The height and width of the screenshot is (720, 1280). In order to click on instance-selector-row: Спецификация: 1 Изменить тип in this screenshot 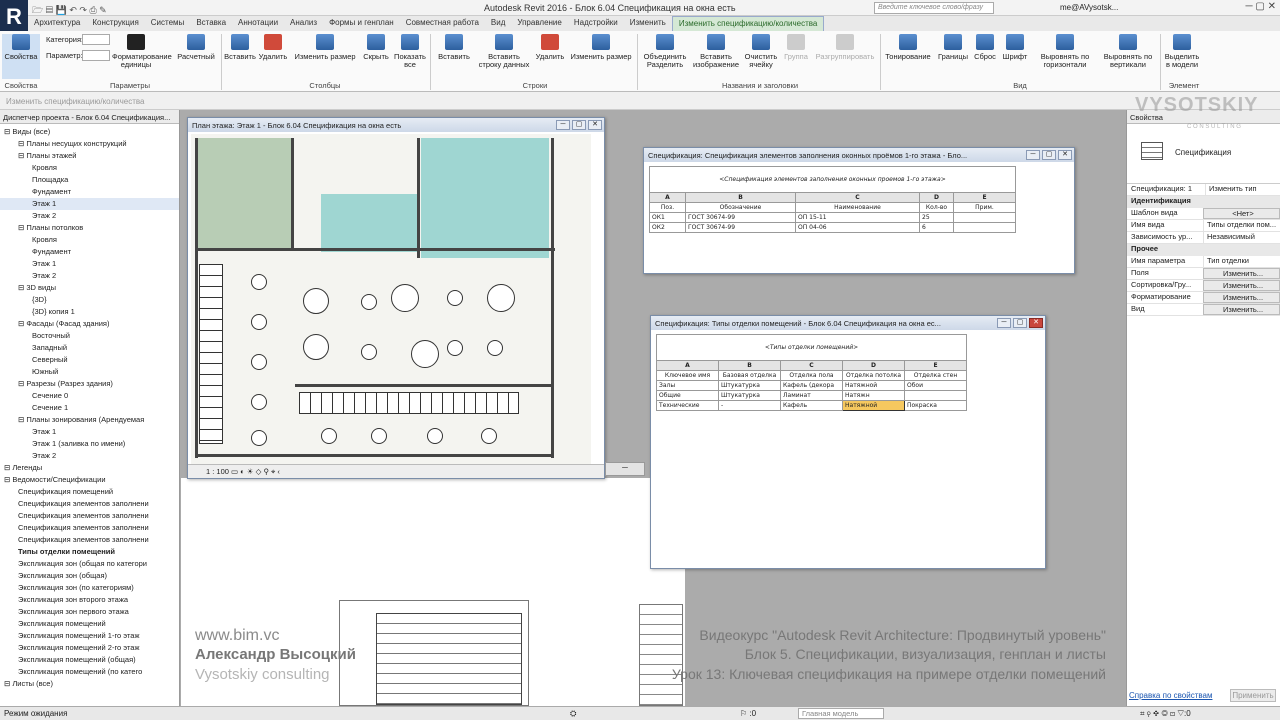, I will do `click(1203, 190)`.